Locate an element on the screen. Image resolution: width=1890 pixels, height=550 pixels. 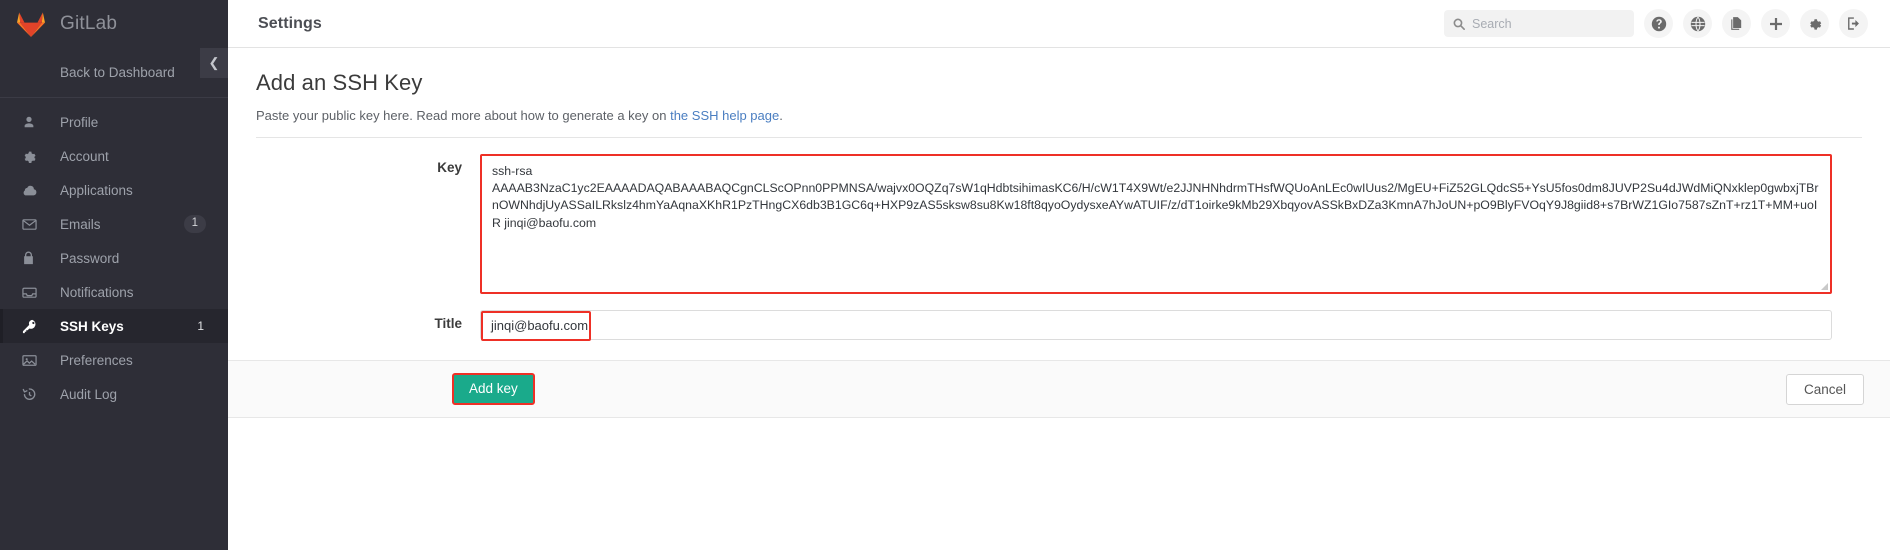
sidebar-item-preferences: Preferences is located at coordinates (114, 360).